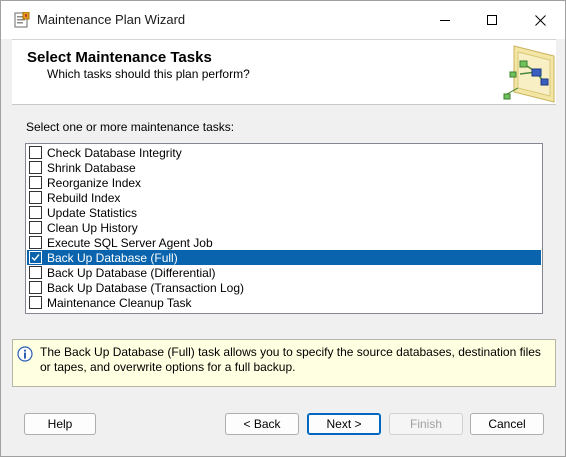 This screenshot has width=566, height=457. I want to click on close-icon, so click(540, 20).